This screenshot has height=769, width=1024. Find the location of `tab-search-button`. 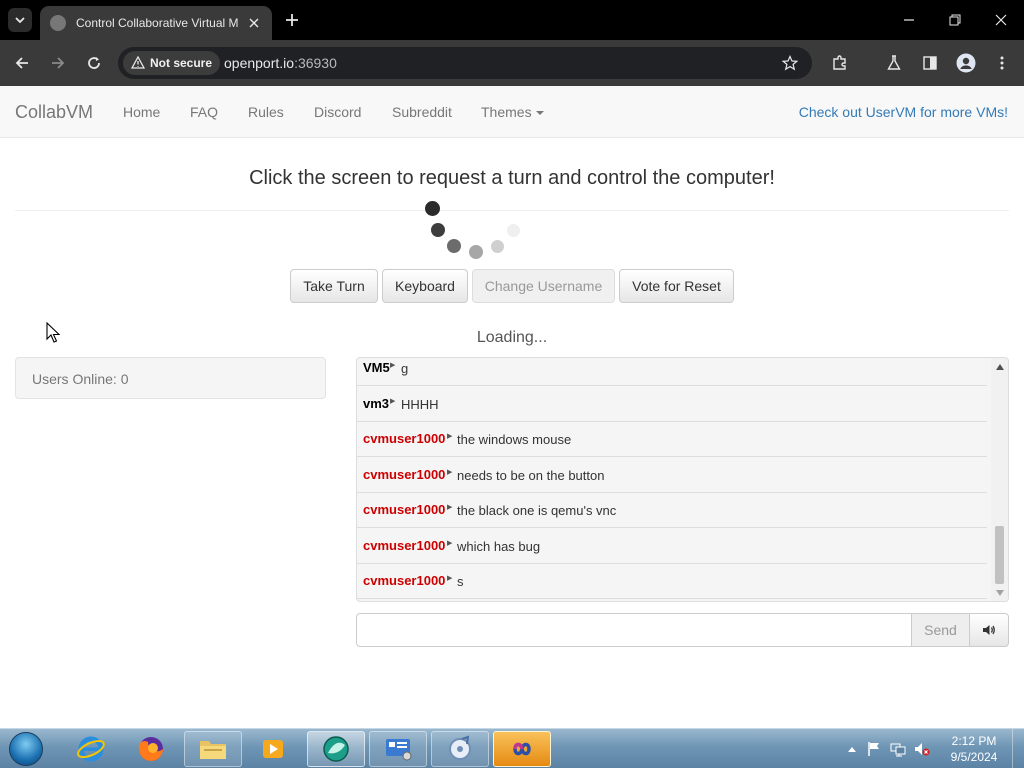

tab-search-button is located at coordinates (20, 20).